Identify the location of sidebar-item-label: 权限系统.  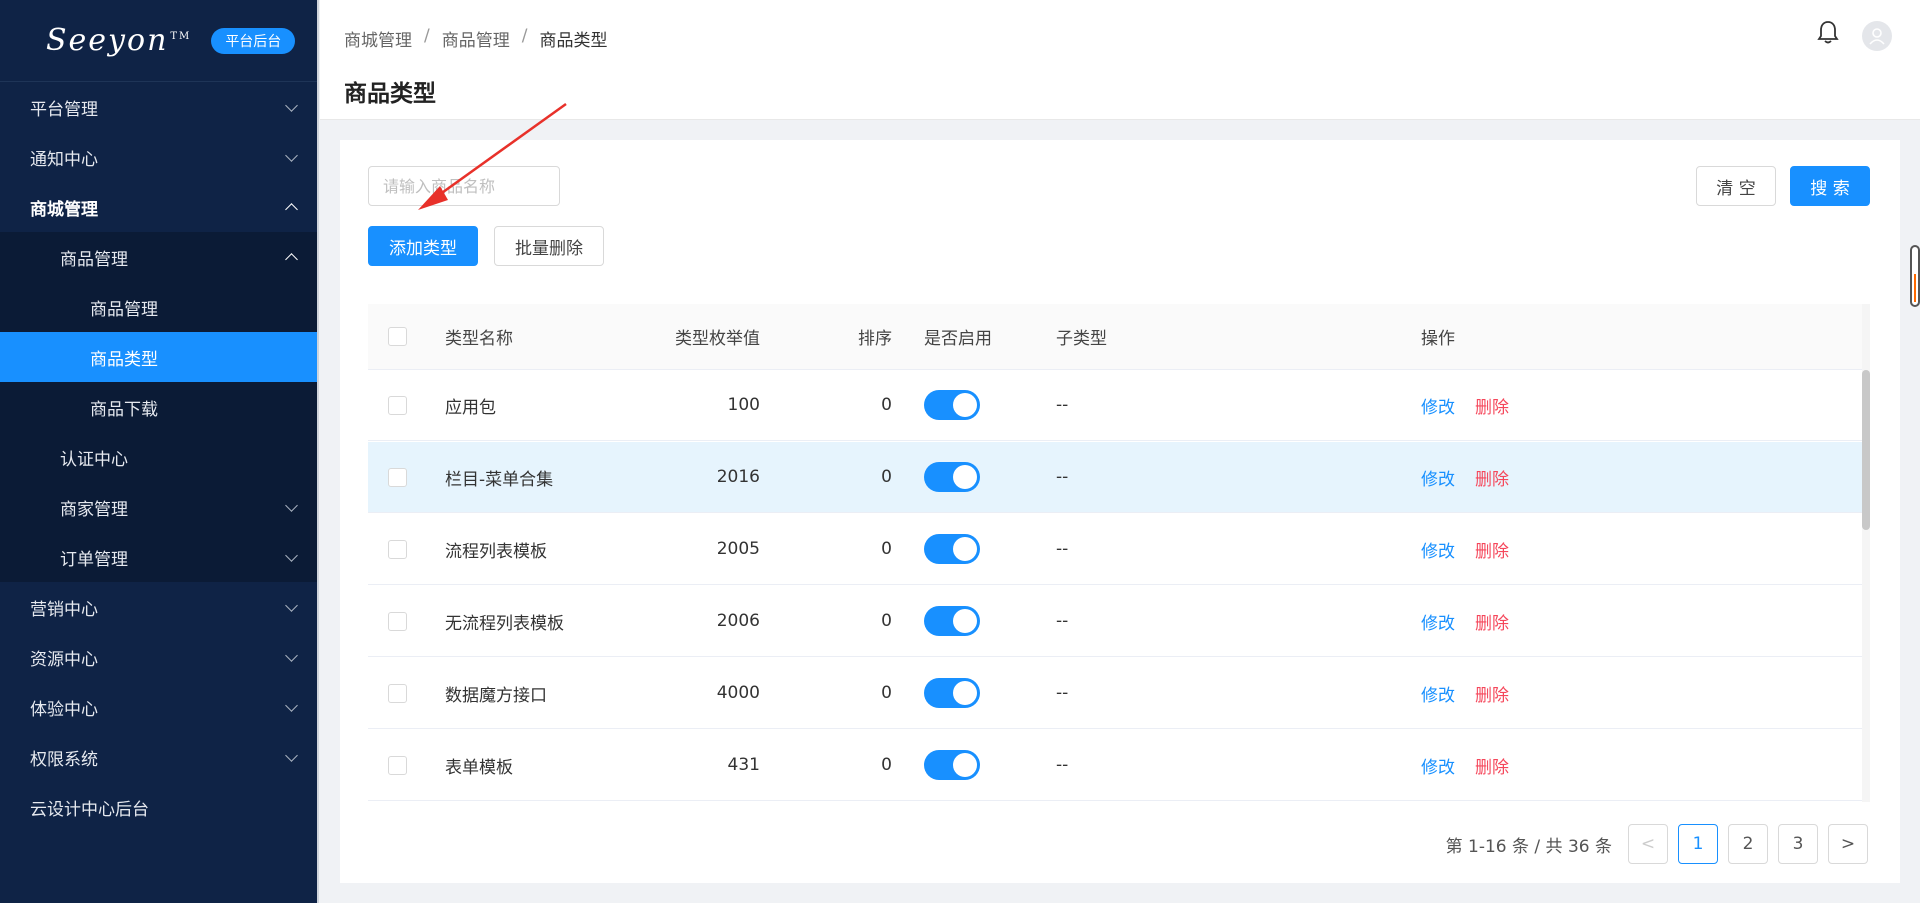
(64, 759).